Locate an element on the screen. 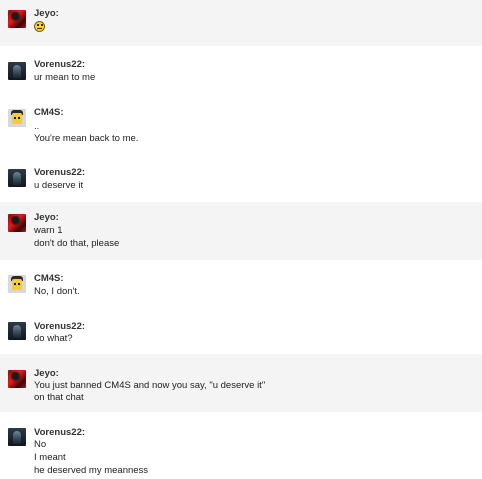 This screenshot has width=482, height=479. message-line: You're mean back to me. is located at coordinates (86, 138).